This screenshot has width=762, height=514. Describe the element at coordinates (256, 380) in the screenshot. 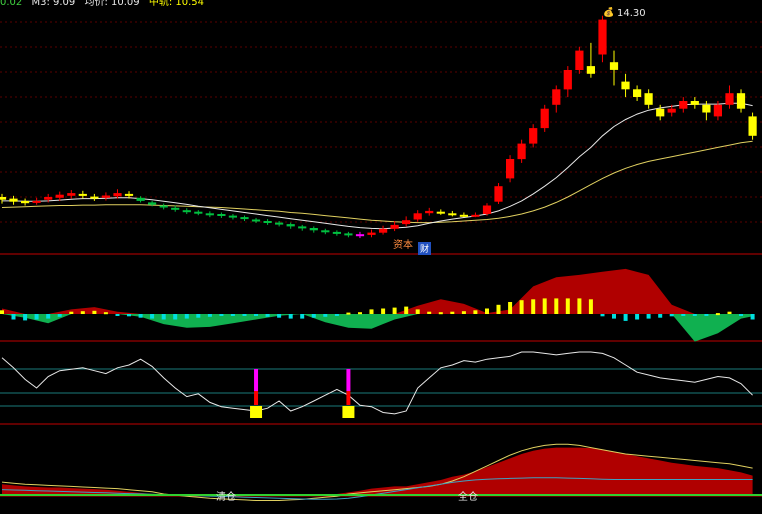

I see `signal-stem-top` at that location.